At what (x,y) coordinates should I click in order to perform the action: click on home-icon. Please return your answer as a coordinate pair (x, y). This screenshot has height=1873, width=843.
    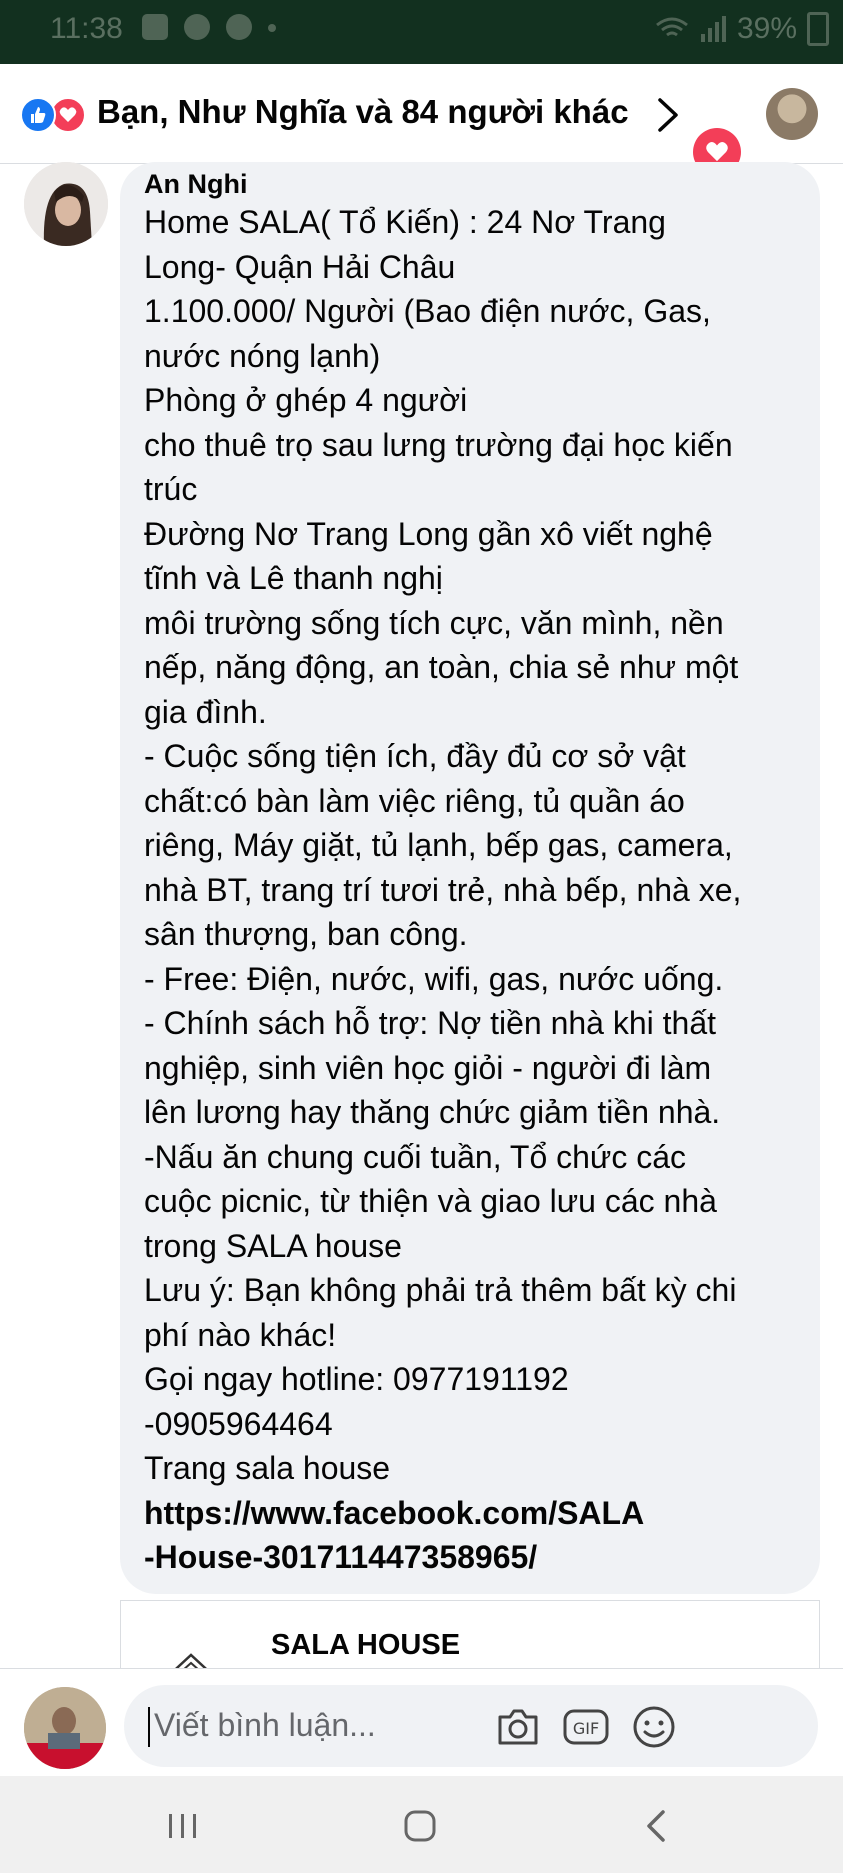
    Looking at the image, I should click on (420, 1826).